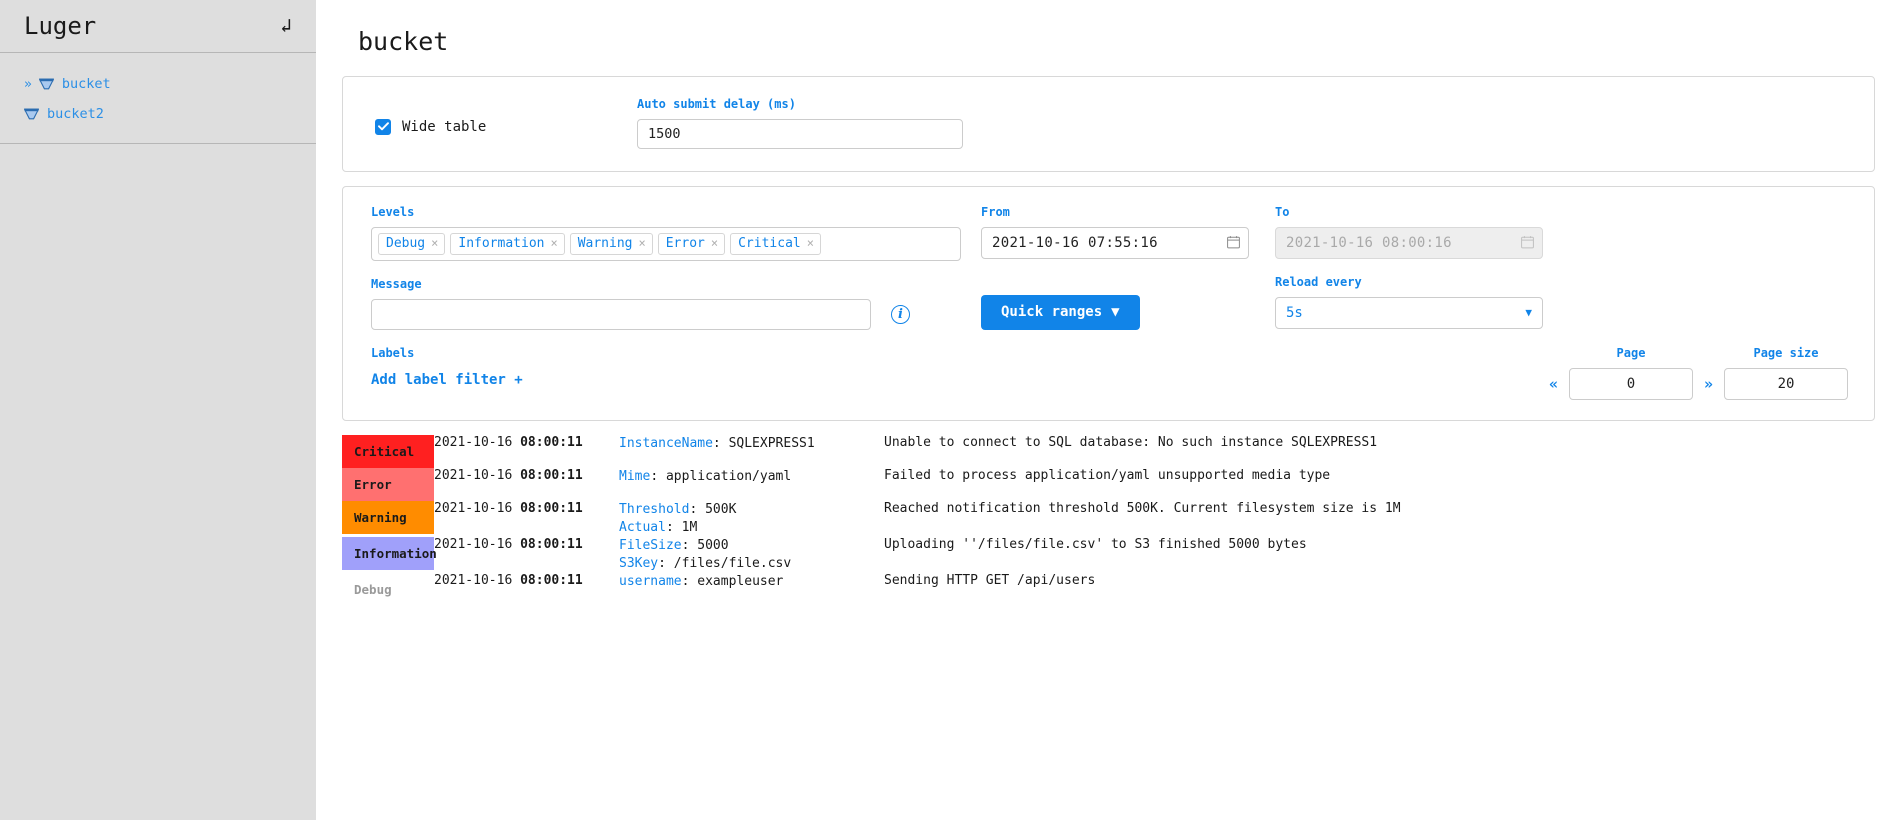 This screenshot has height=820, width=1901. Describe the element at coordinates (406, 243) in the screenshot. I see `level-chip-label: Debug` at that location.